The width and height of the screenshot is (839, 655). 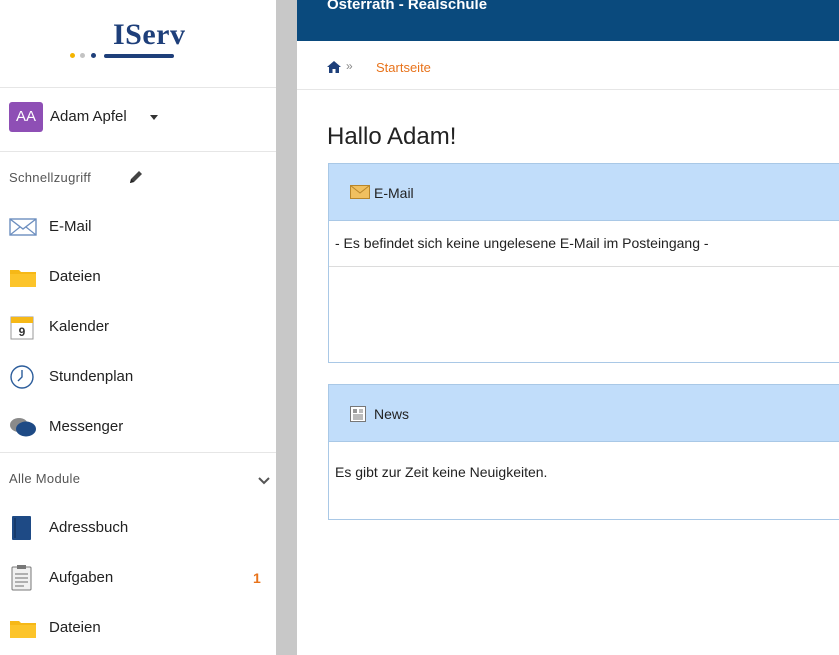 What do you see at coordinates (264, 482) in the screenshot?
I see `chevron-down-icon` at bounding box center [264, 482].